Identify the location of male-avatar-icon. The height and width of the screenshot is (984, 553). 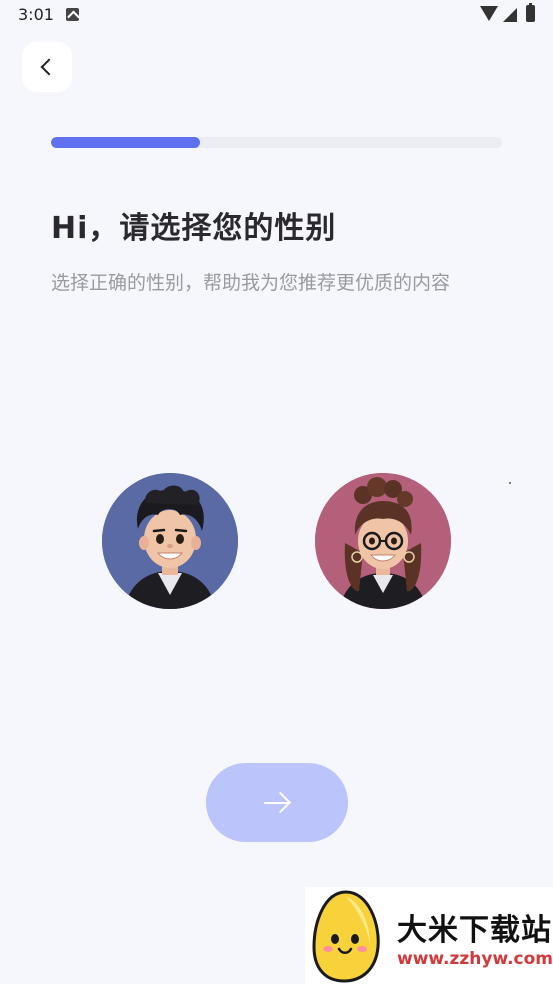
(170, 541).